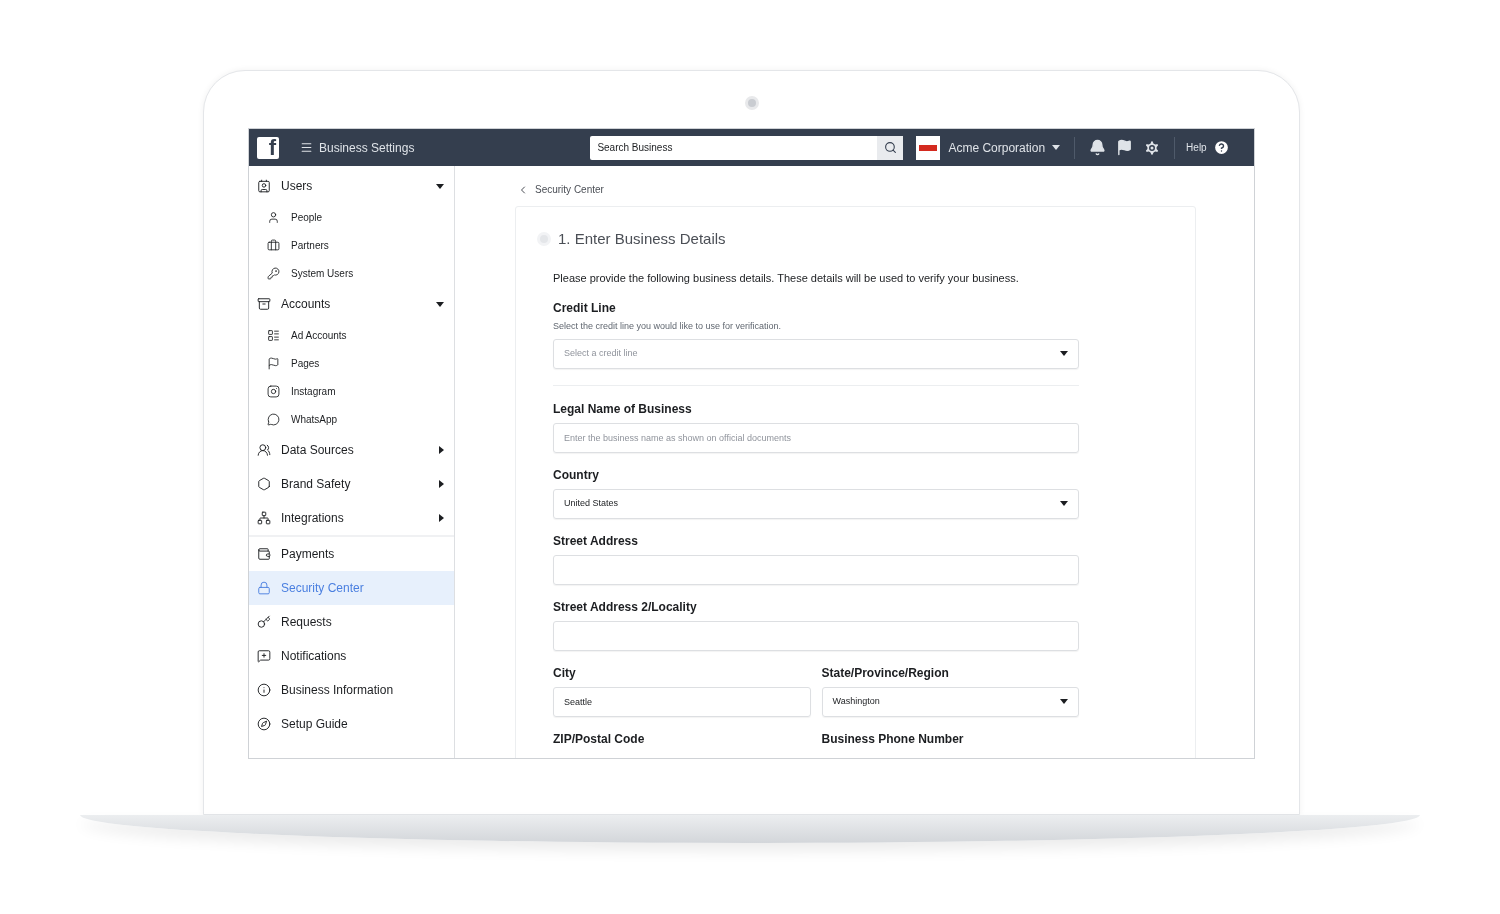  Describe the element at coordinates (351, 186) in the screenshot. I see `sidebar-item: Users` at that location.